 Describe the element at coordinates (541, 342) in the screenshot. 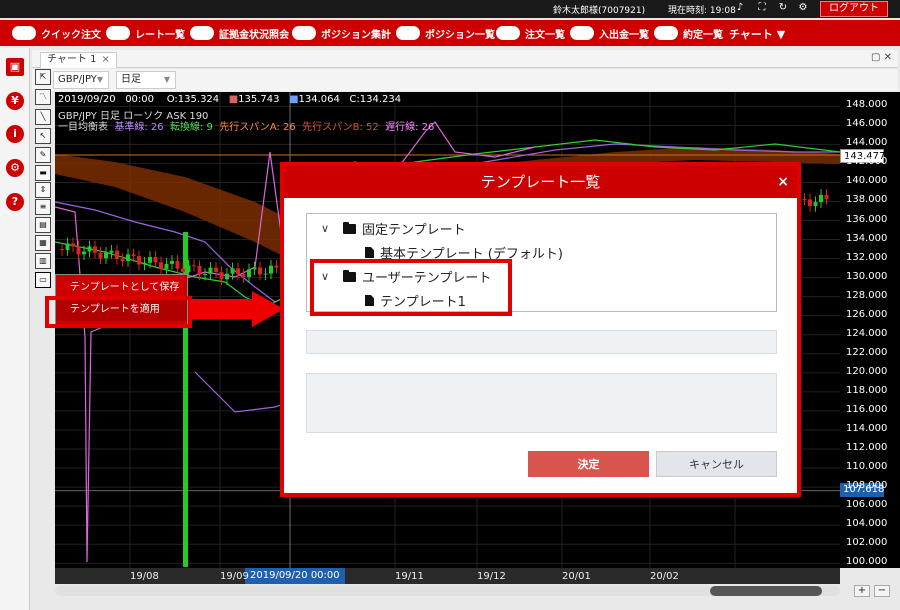

I see `template-name-field` at that location.